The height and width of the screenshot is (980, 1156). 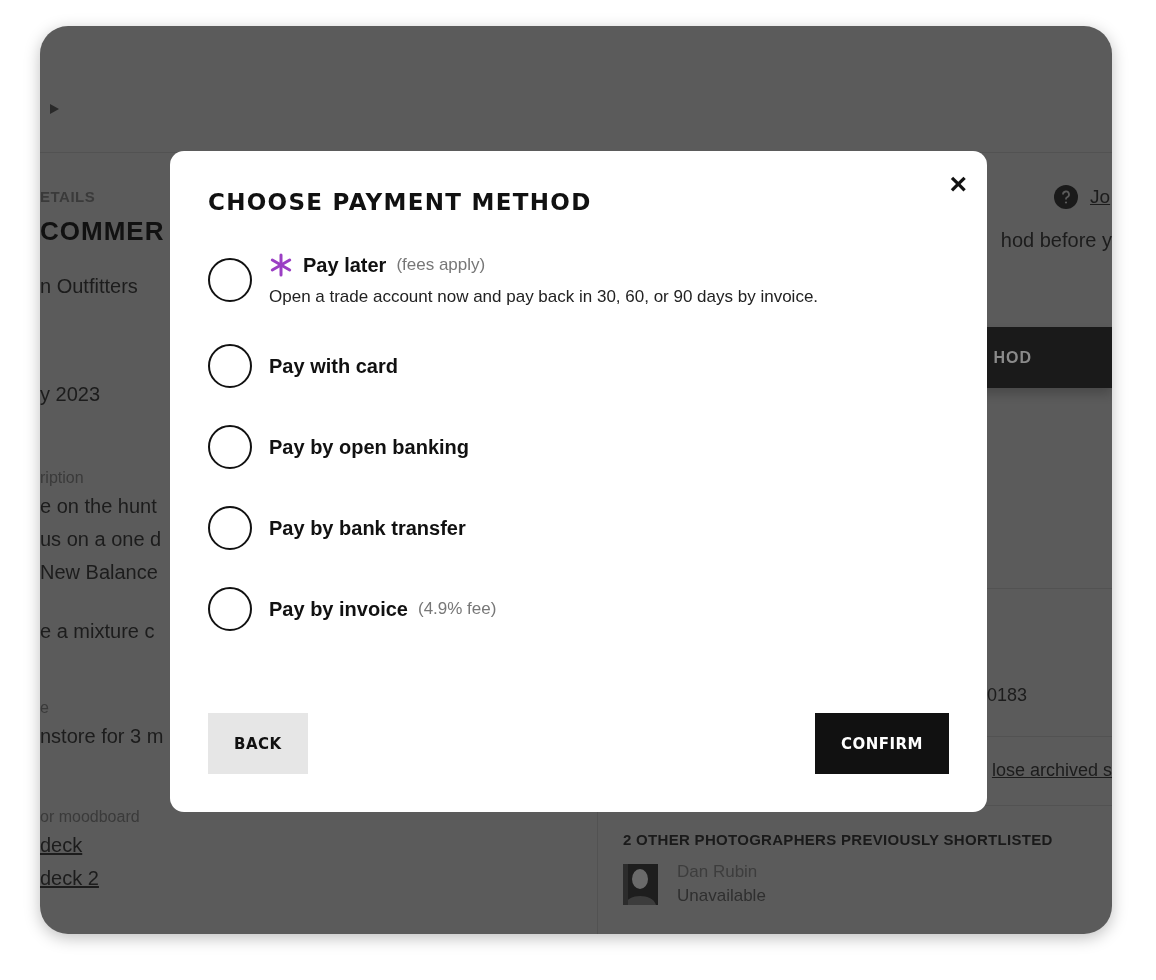 What do you see at coordinates (544, 297) in the screenshot?
I see `option-description: Open a trade account now and pay back in 30, 60, or 90 days by invoice.` at bounding box center [544, 297].